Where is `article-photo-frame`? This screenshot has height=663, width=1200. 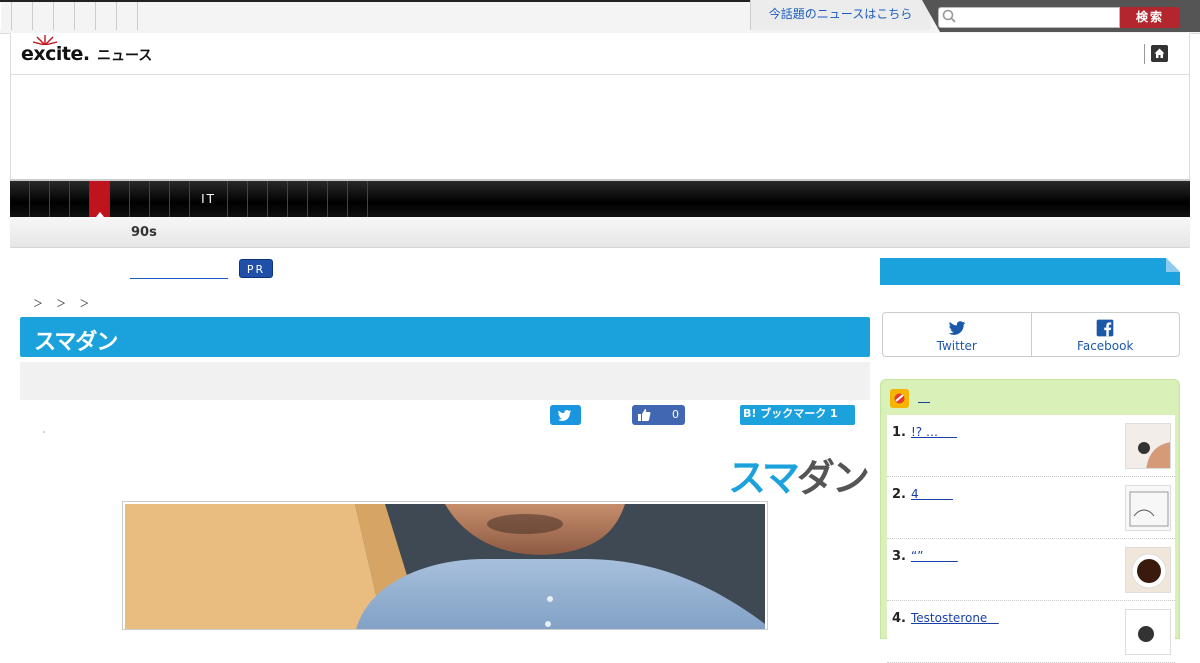
article-photo-frame is located at coordinates (445, 565).